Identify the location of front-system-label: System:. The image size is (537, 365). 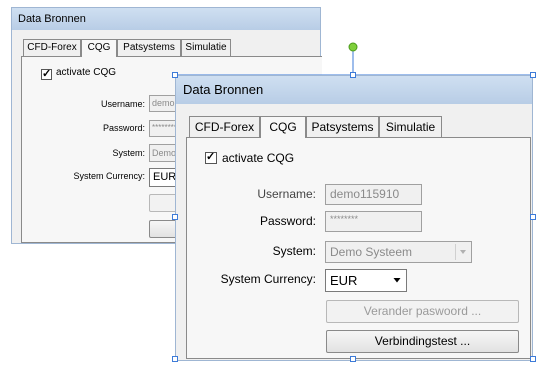
(294, 251).